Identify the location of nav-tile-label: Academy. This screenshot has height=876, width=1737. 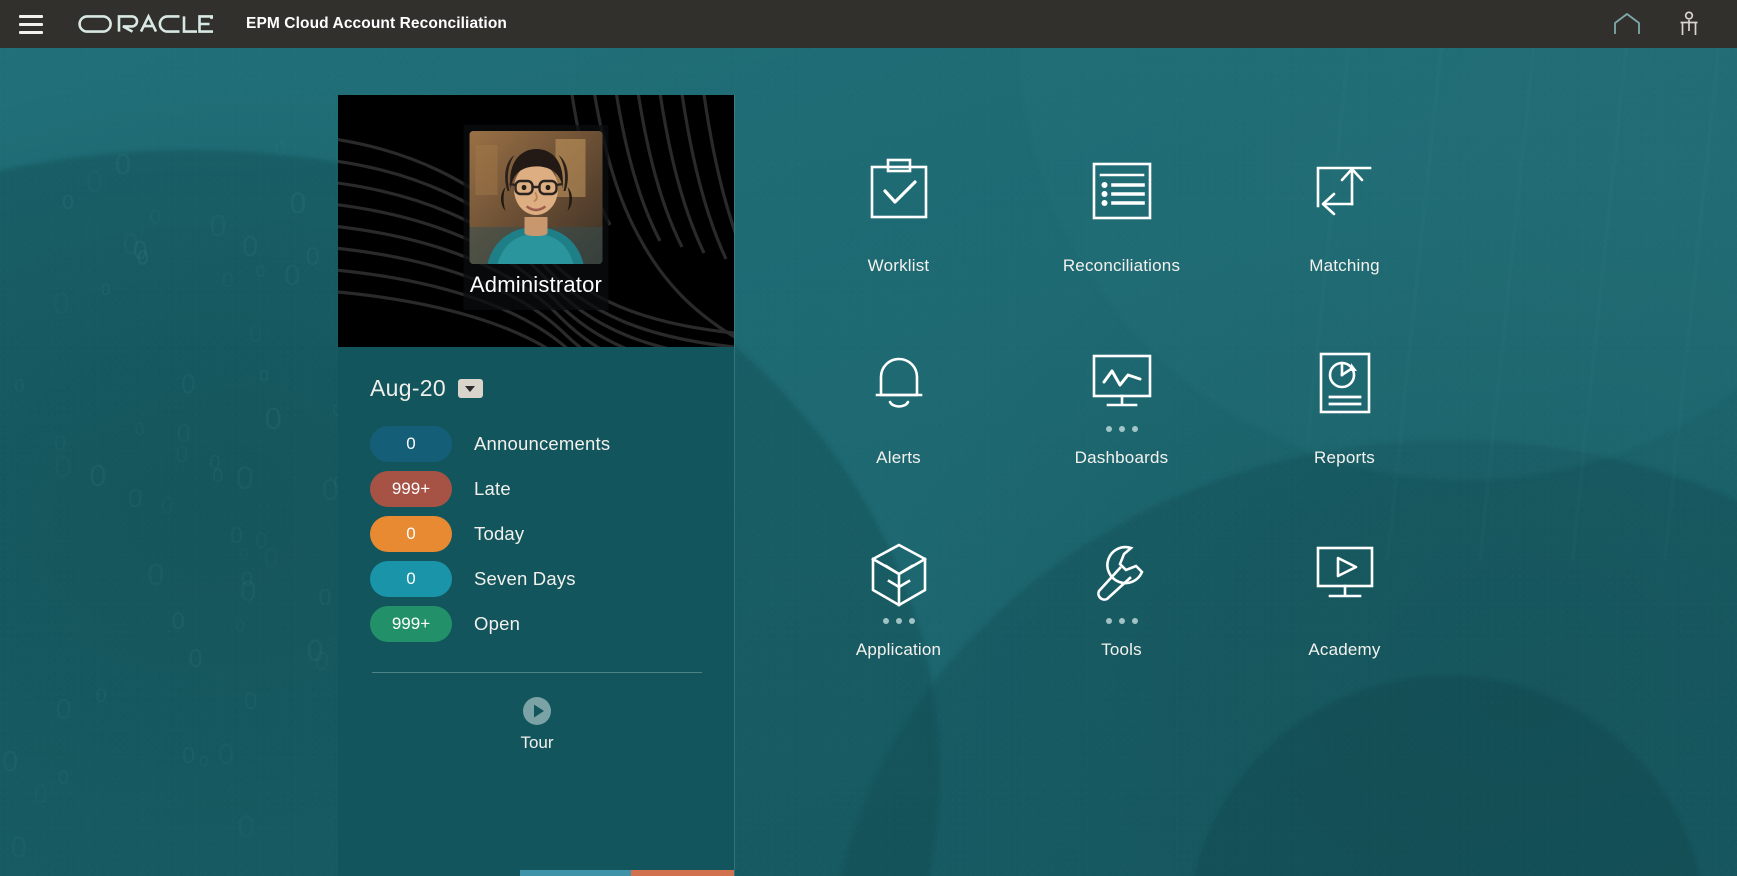
(1344, 649).